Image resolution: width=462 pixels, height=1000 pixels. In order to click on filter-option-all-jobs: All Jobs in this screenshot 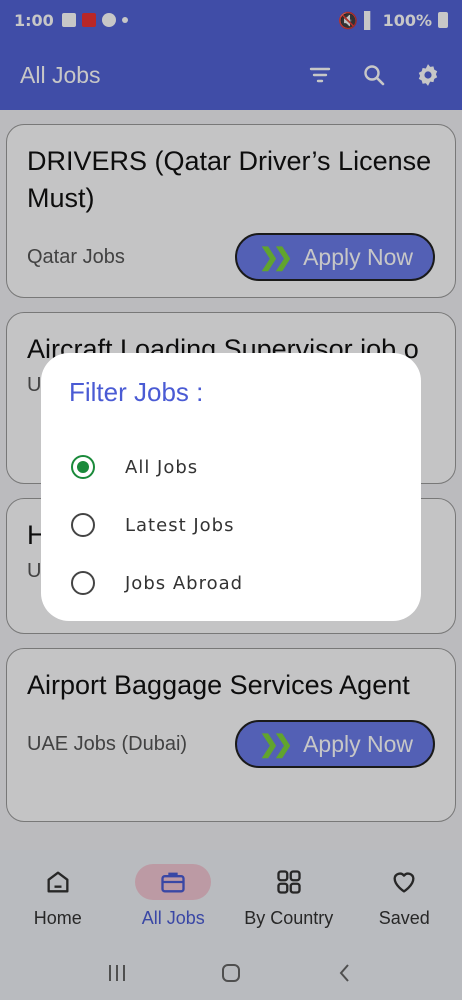, I will do `click(231, 467)`.